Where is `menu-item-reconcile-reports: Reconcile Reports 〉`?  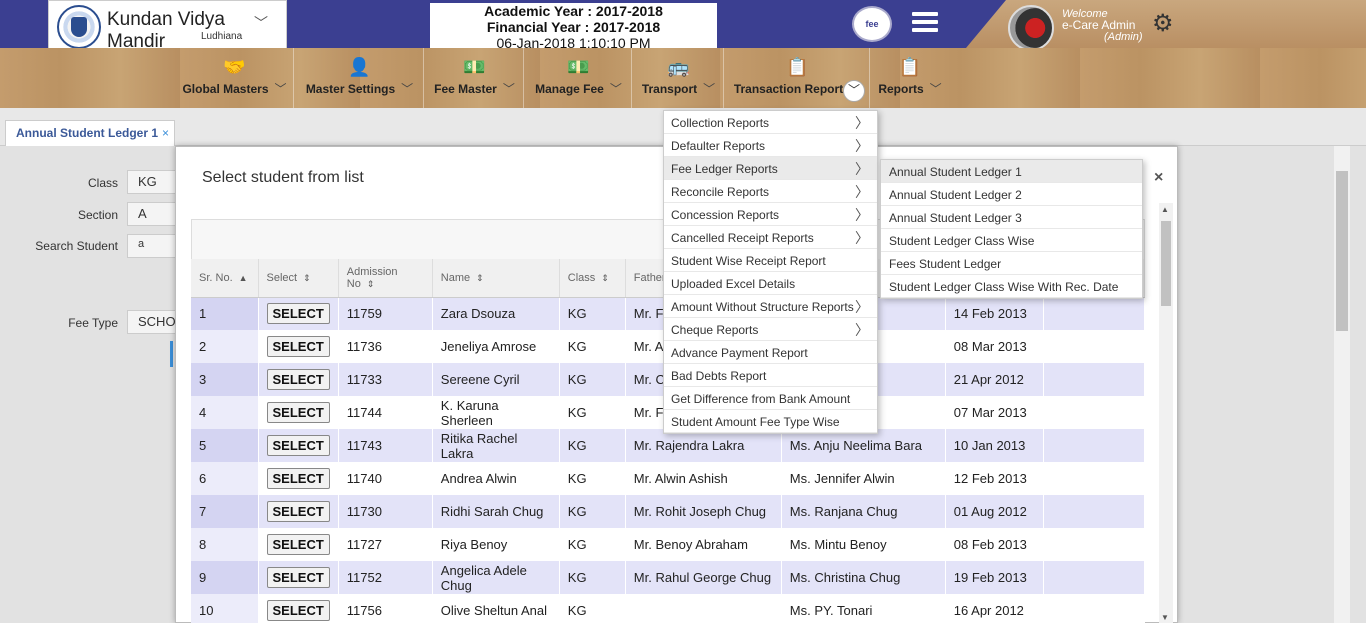 menu-item-reconcile-reports: Reconcile Reports 〉 is located at coordinates (770, 191).